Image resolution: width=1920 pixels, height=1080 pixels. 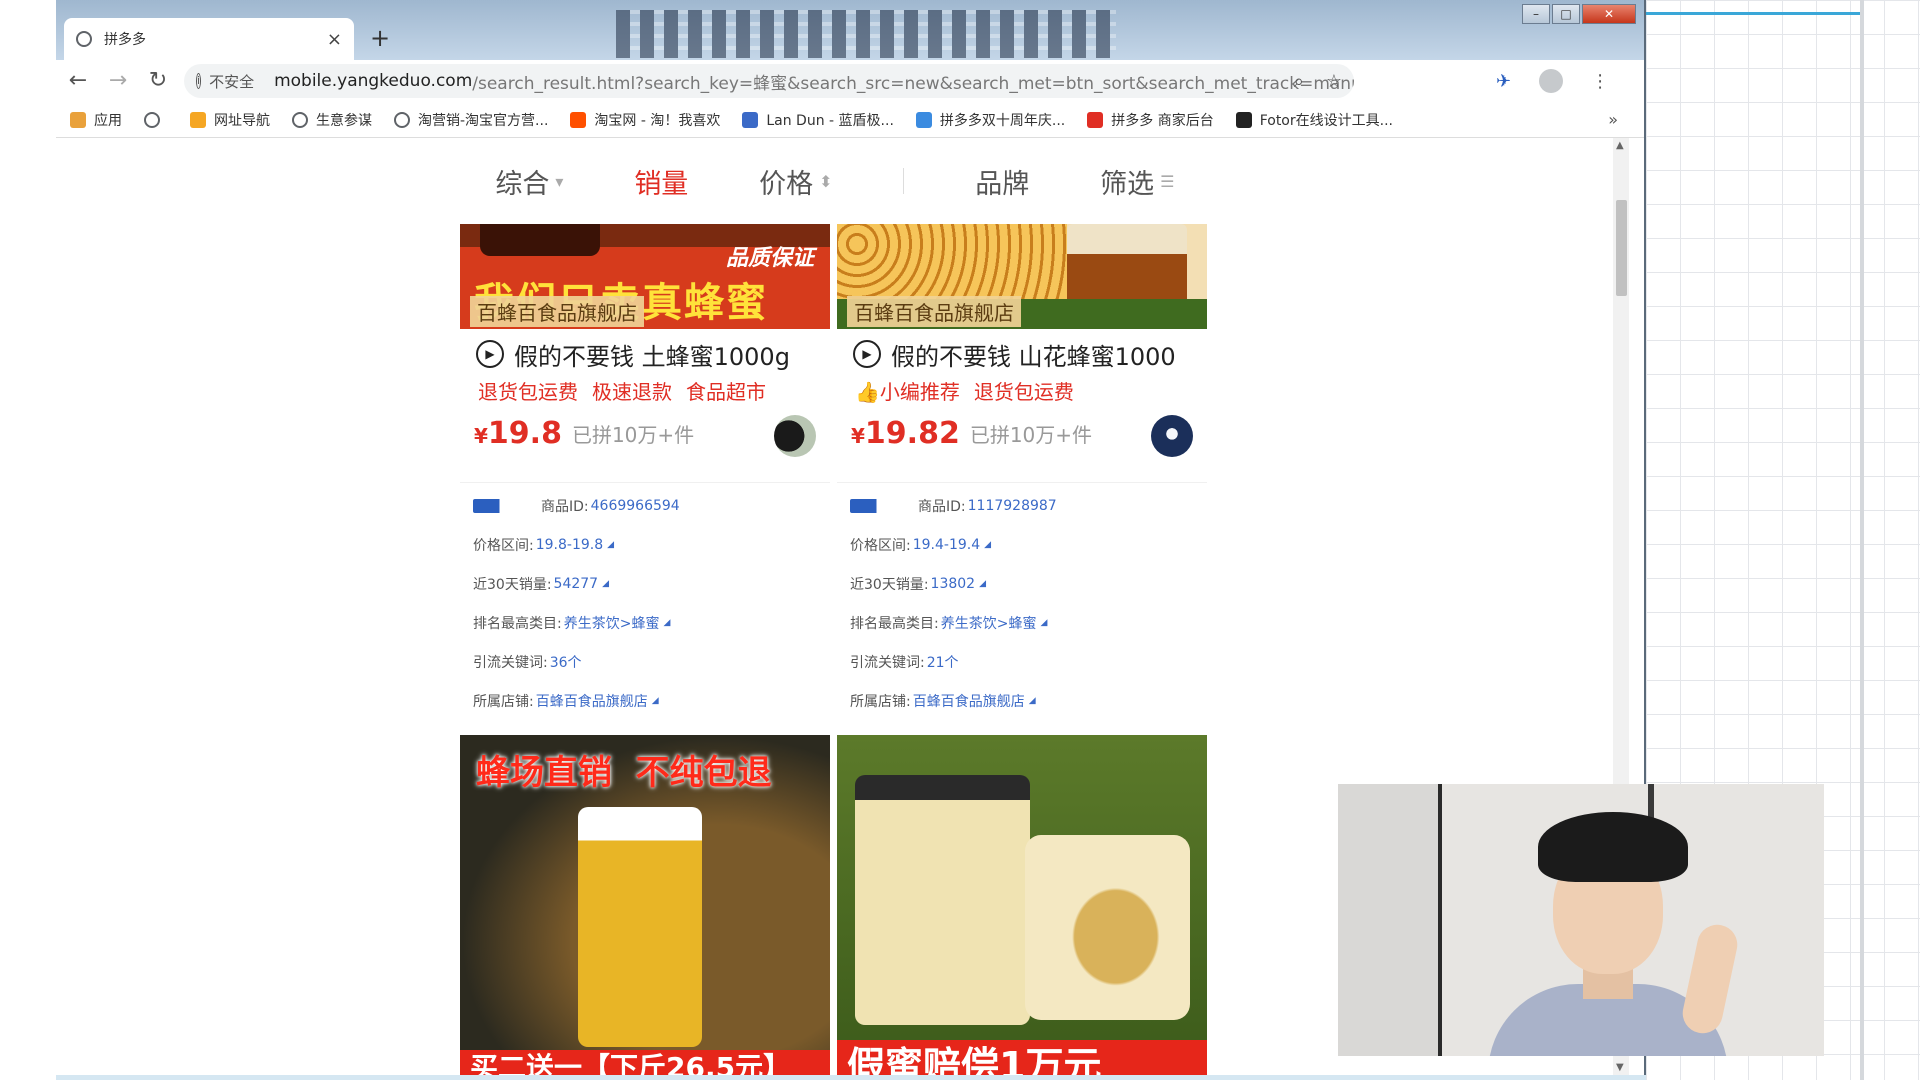 What do you see at coordinates (923, 119) in the screenshot?
I see `paw-icon` at bounding box center [923, 119].